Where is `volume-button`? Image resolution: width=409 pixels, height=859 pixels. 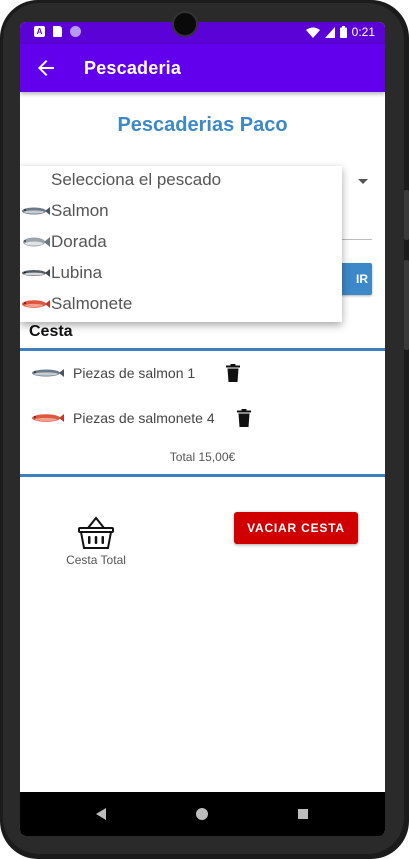 volume-button is located at coordinates (406, 215).